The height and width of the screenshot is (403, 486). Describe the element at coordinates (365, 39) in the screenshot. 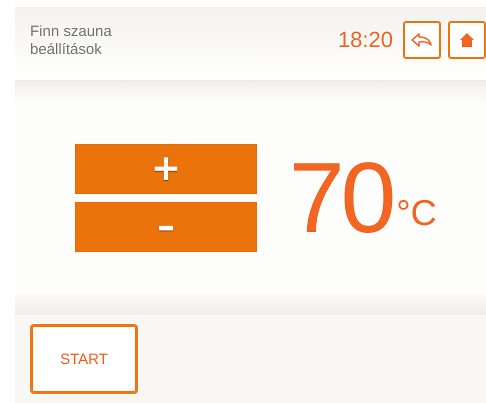

I see `clock-time: 18:20` at that location.